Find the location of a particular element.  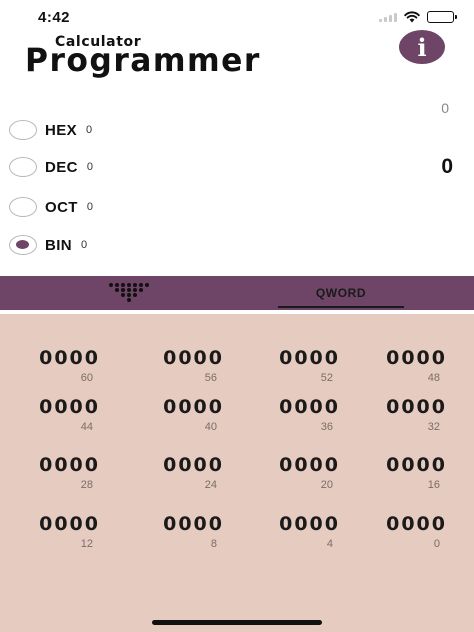

cellular-signal-icon is located at coordinates (388, 17).